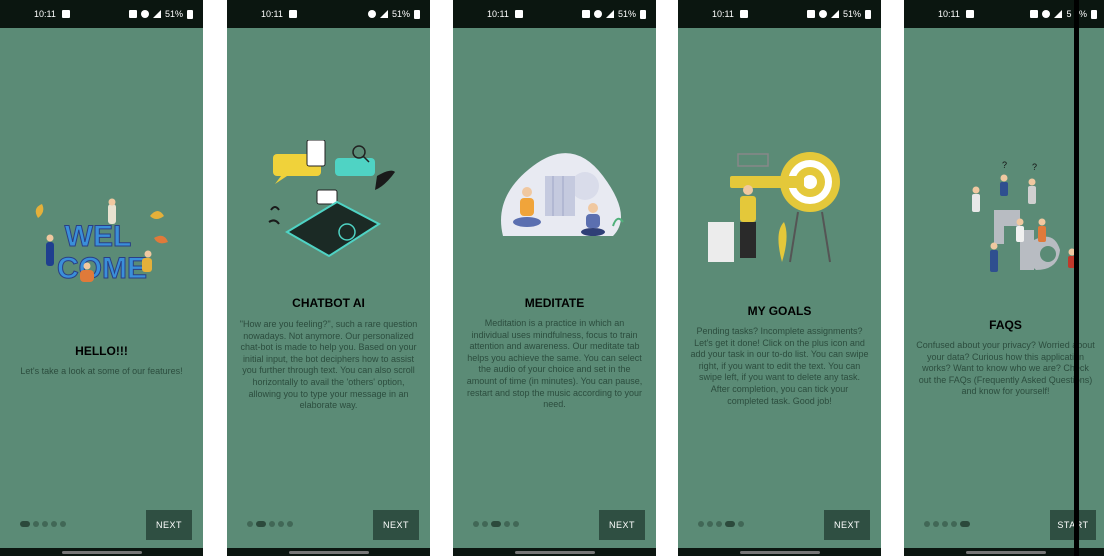 The image size is (1104, 556). Describe the element at coordinates (98, 236) in the screenshot. I see `welcome-text-line1: WEL` at that location.